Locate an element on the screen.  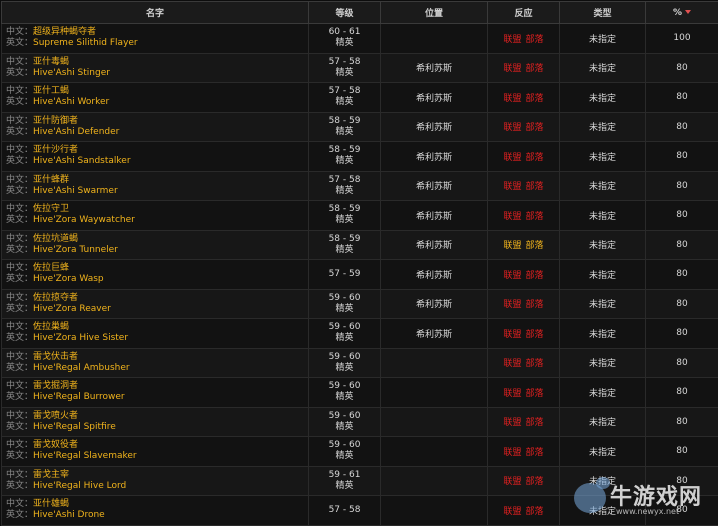
npc-cn-name-link: 雷戈掘洞者 is located at coordinates (55, 386).